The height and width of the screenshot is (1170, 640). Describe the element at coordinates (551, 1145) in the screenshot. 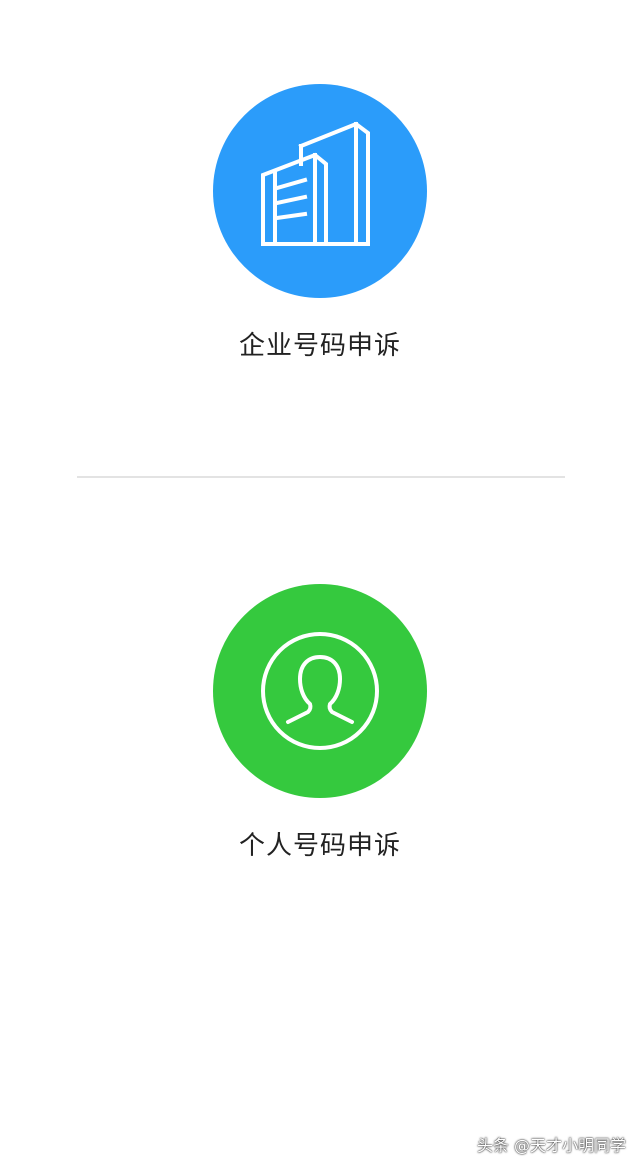

I see `watermark-text: 头条 @天才小明同学` at that location.